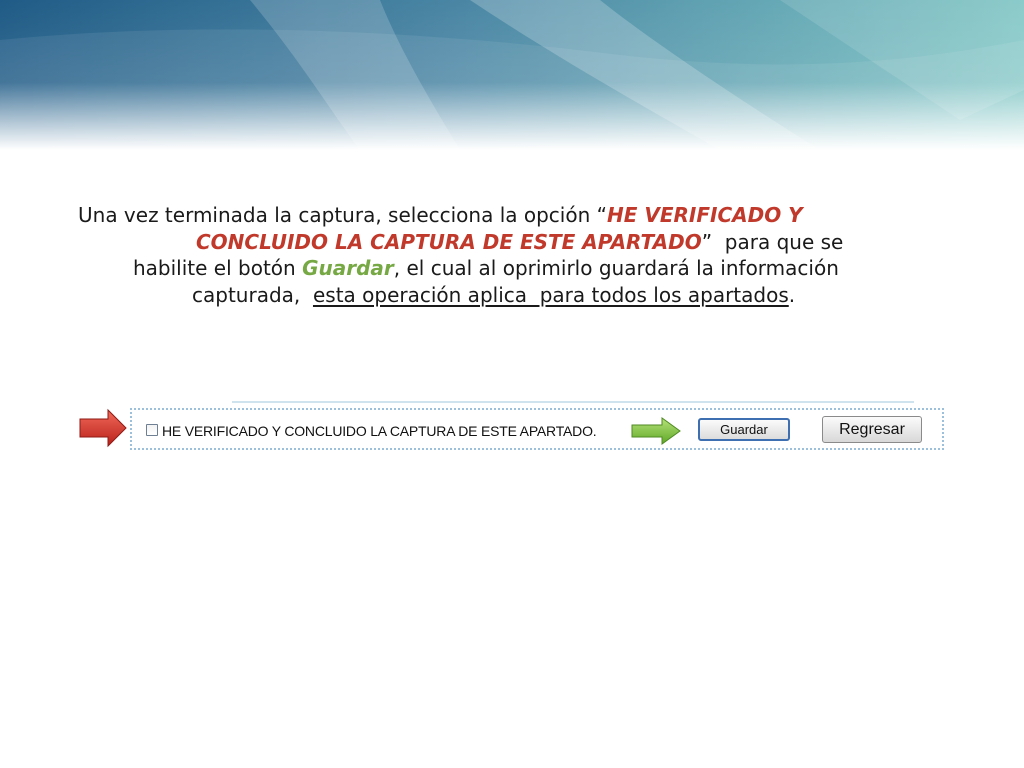 The image size is (1024, 768). I want to click on instructions-text: ., so click(792, 295).